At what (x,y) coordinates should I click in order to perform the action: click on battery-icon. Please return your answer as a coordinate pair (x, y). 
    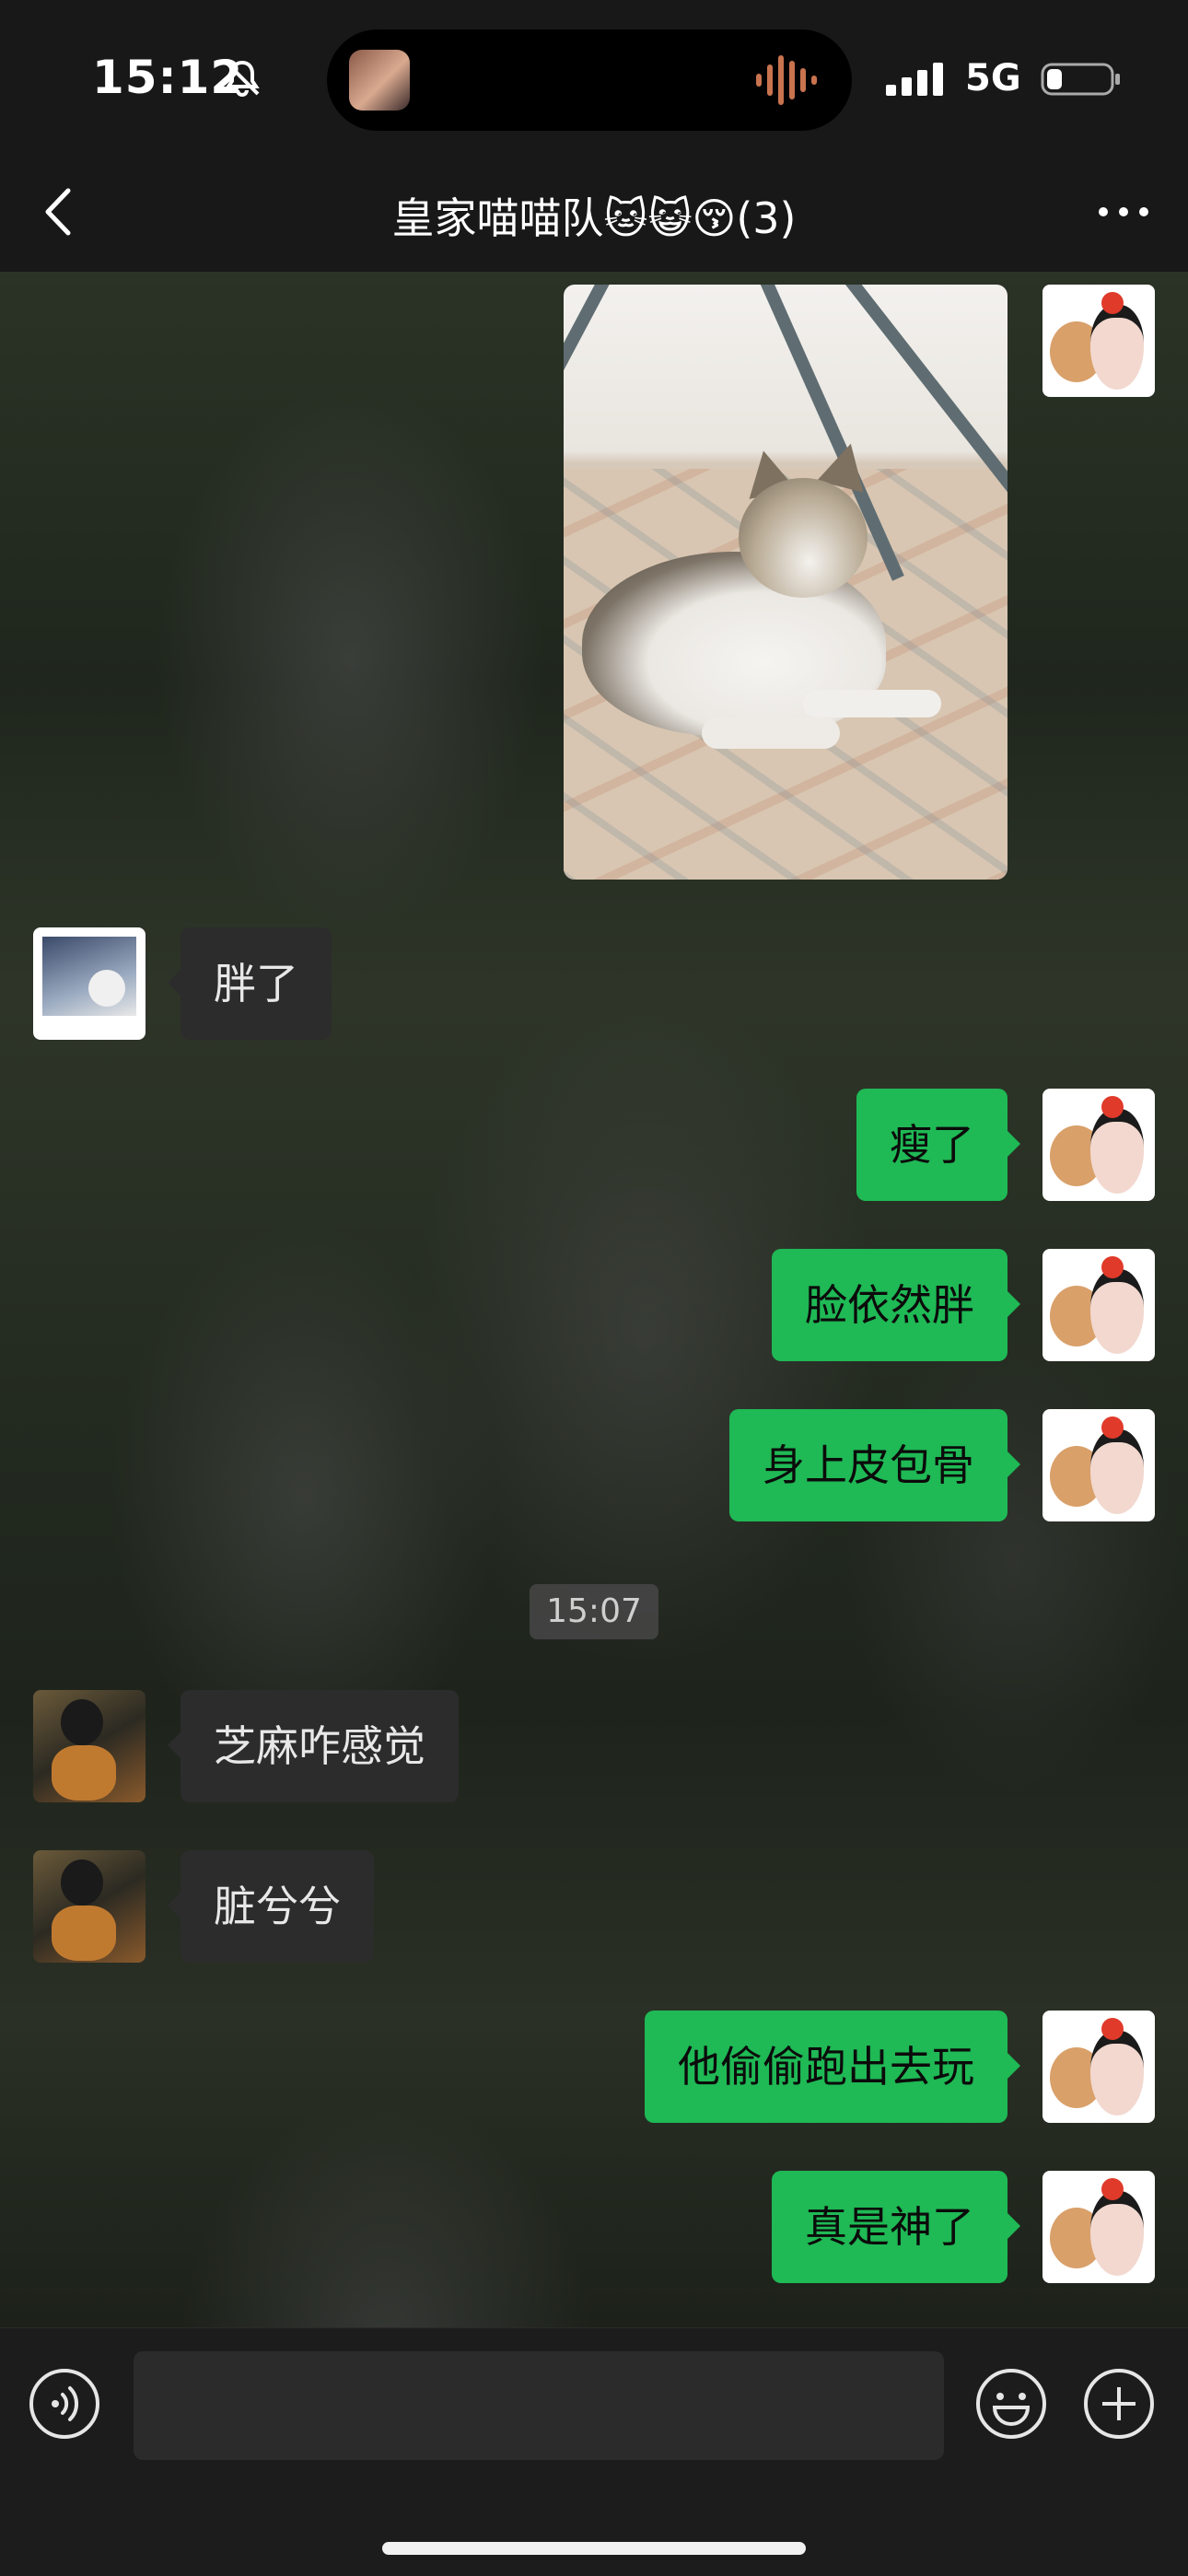
    Looking at the image, I should click on (1080, 79).